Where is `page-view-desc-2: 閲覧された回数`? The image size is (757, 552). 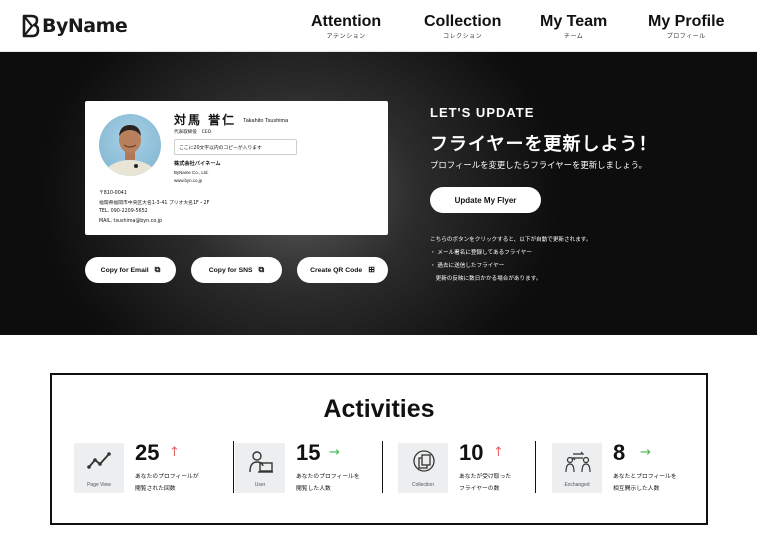
page-view-desc-2: 閲覧された回数 is located at coordinates (155, 489).